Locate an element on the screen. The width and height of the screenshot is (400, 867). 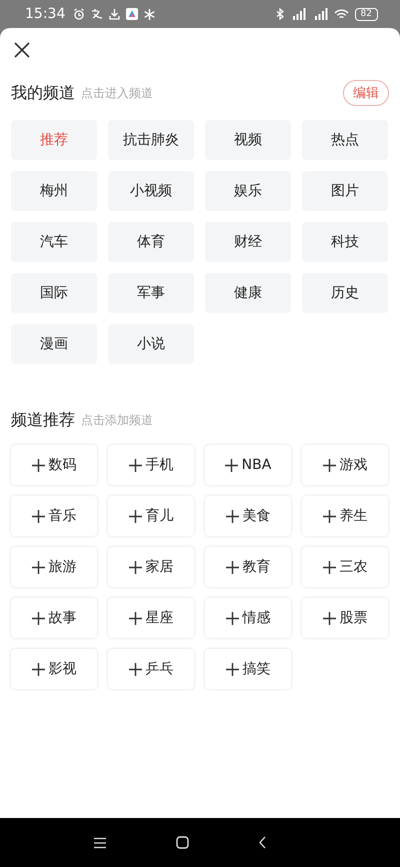
add-channel-button: 游戏 is located at coordinates (345, 465).